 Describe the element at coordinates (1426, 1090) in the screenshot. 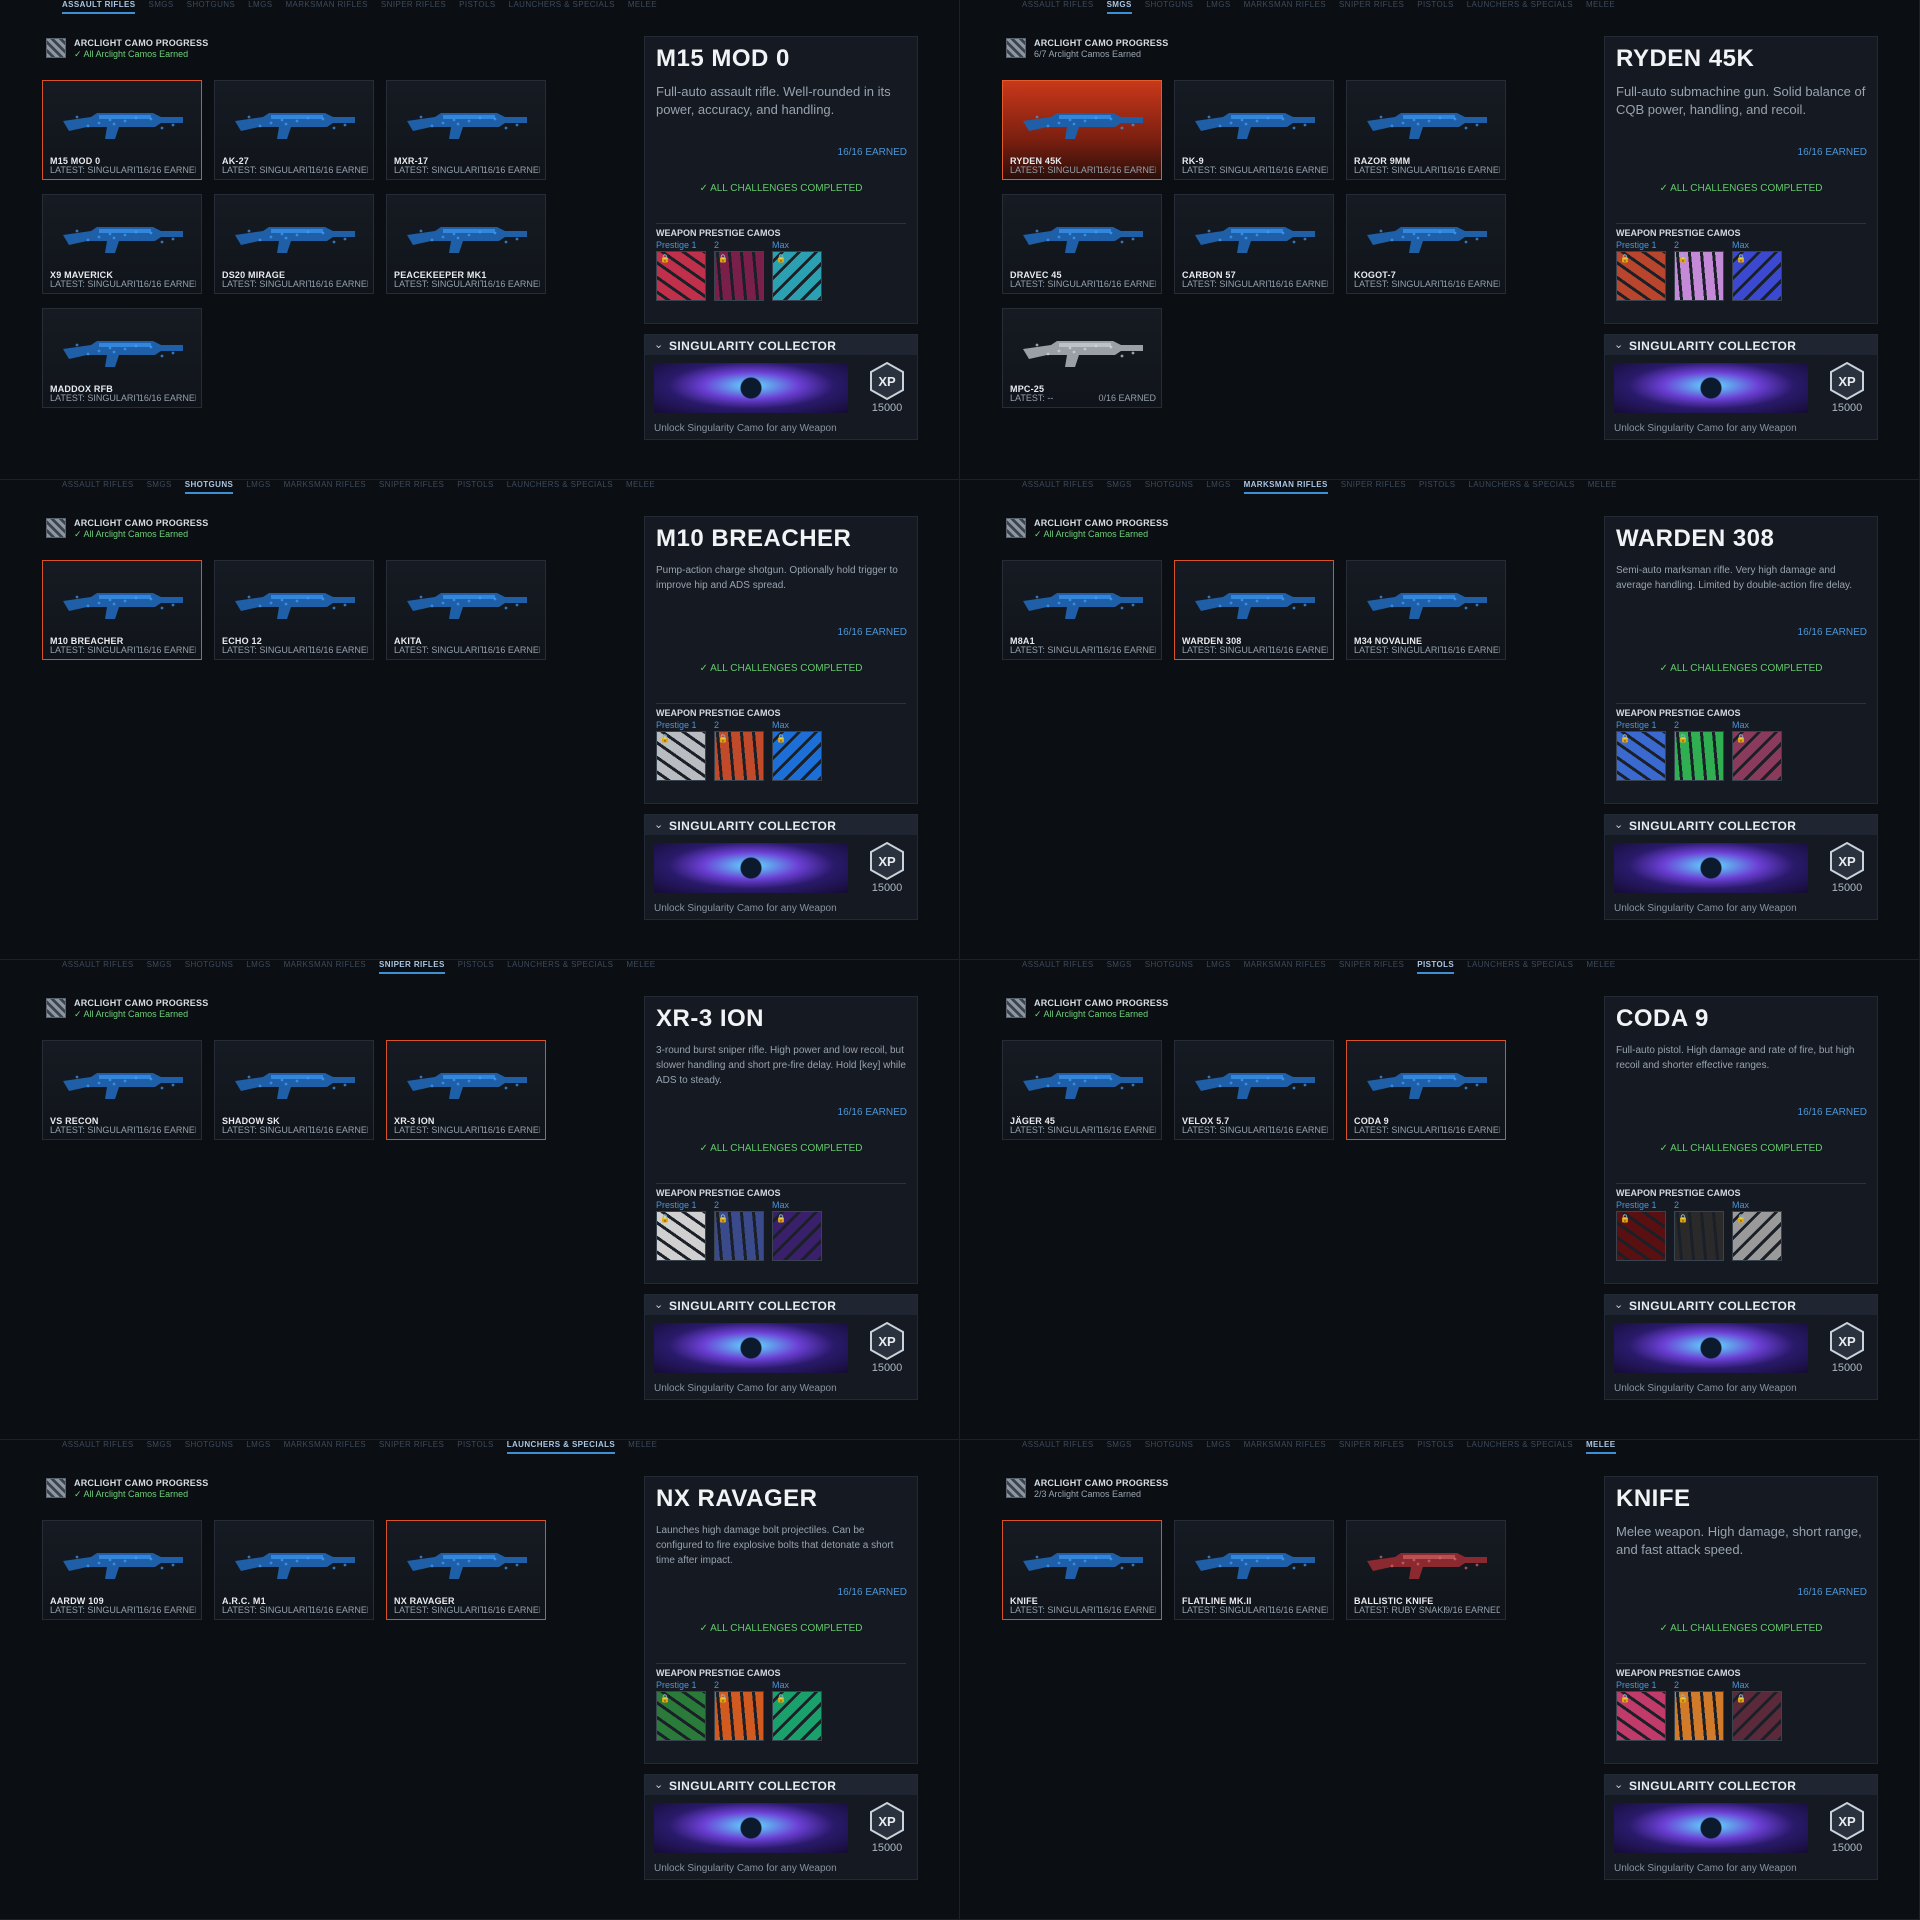

I see `weapon-card: CODA 9 LATEST: SINGULARITY 16/16 EARNED` at that location.